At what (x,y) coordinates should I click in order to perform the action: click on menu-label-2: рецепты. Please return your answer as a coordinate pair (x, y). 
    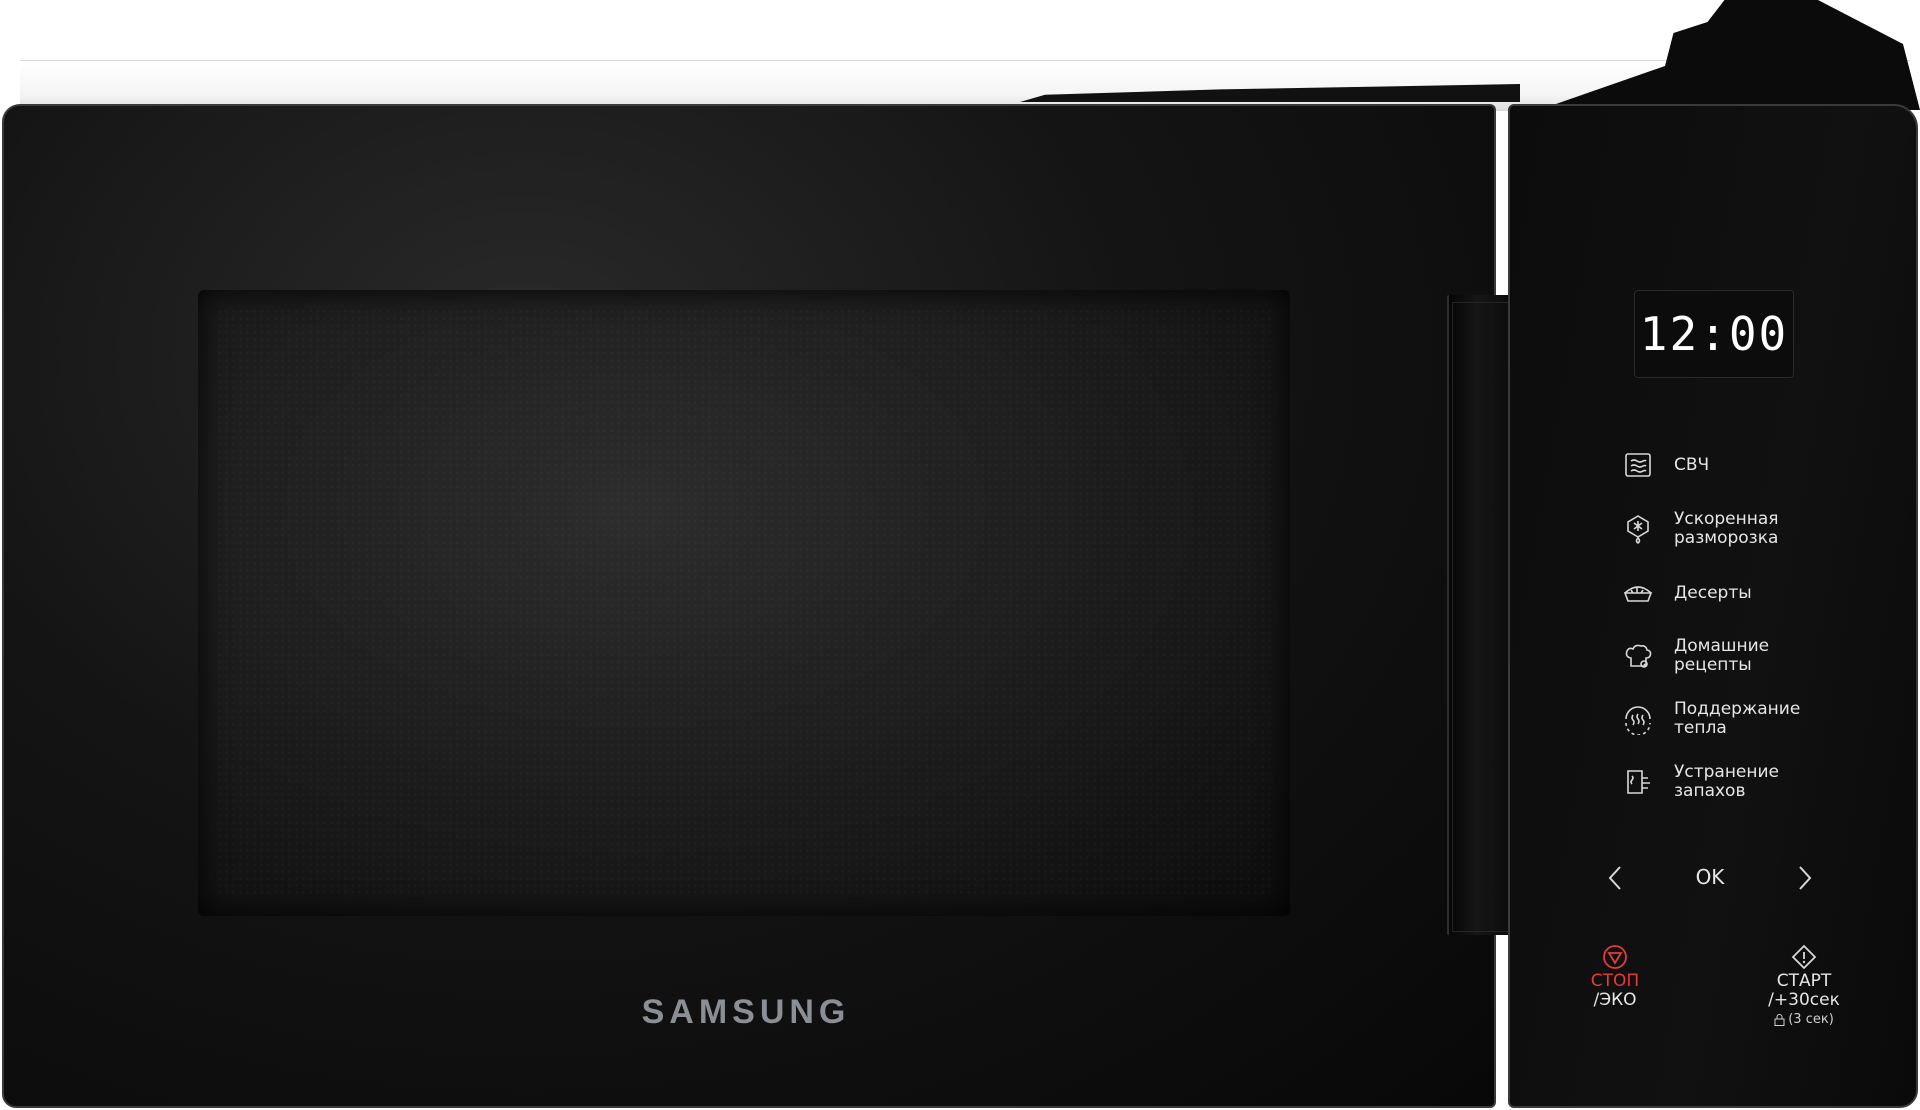
    Looking at the image, I should click on (1713, 665).